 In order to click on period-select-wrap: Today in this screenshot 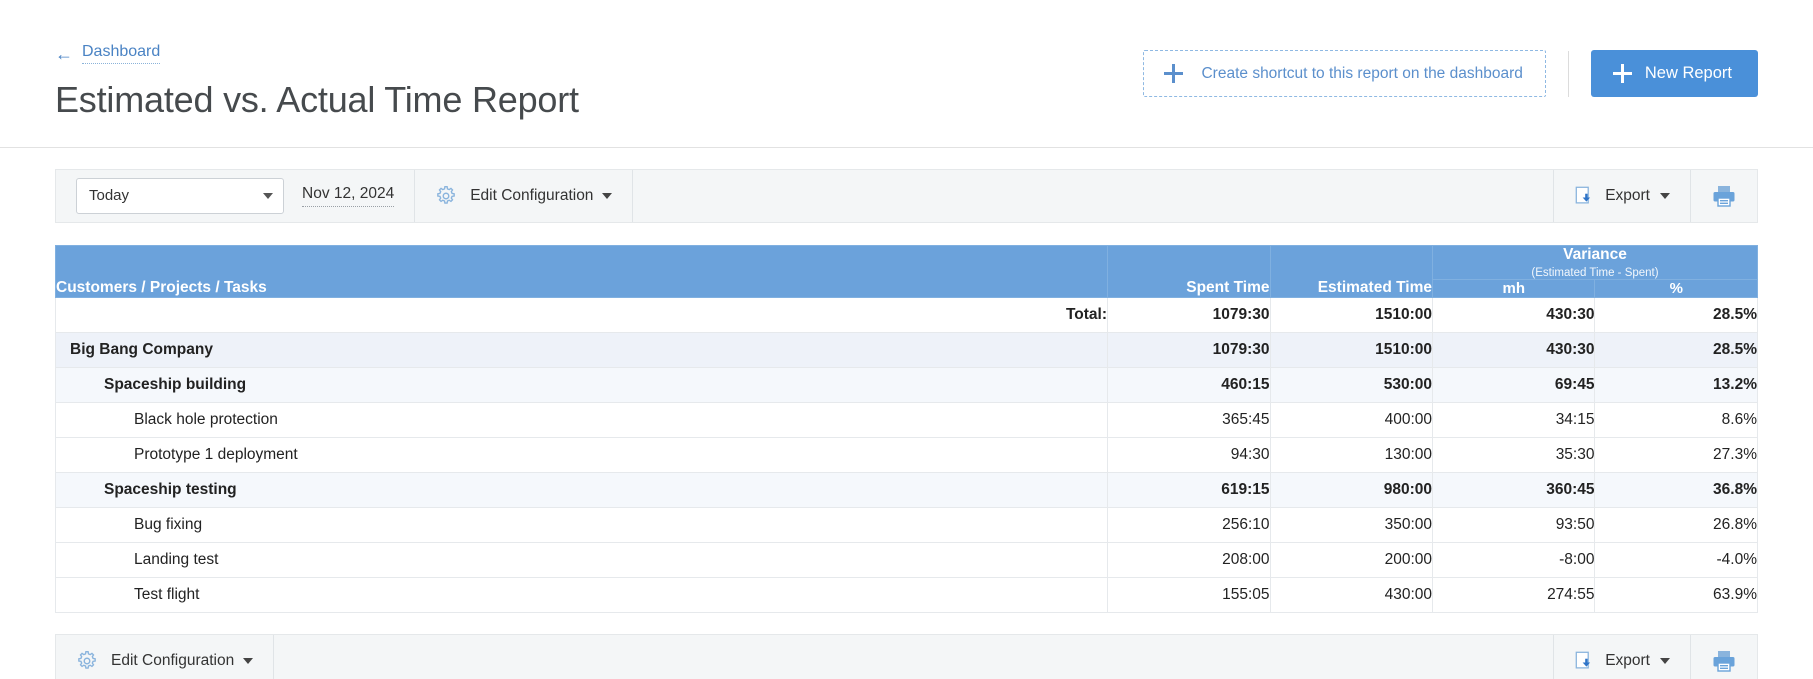, I will do `click(180, 195)`.